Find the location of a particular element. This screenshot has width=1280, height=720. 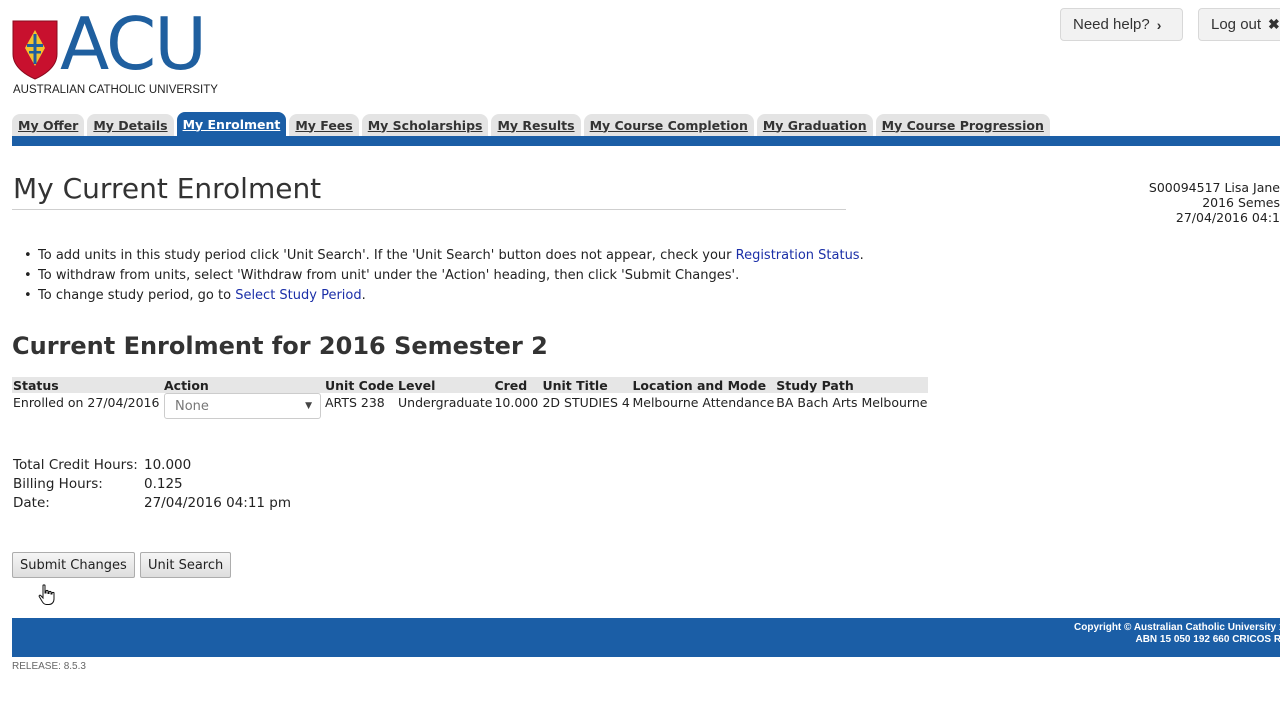

action-select-value: None is located at coordinates (192, 406).